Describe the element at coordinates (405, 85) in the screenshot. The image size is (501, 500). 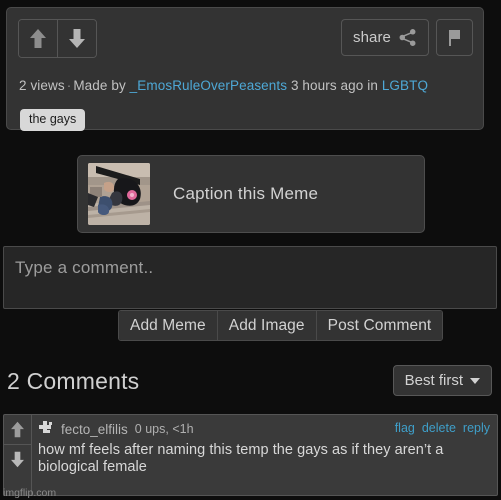
I see `stream-link: LGBTQ` at that location.